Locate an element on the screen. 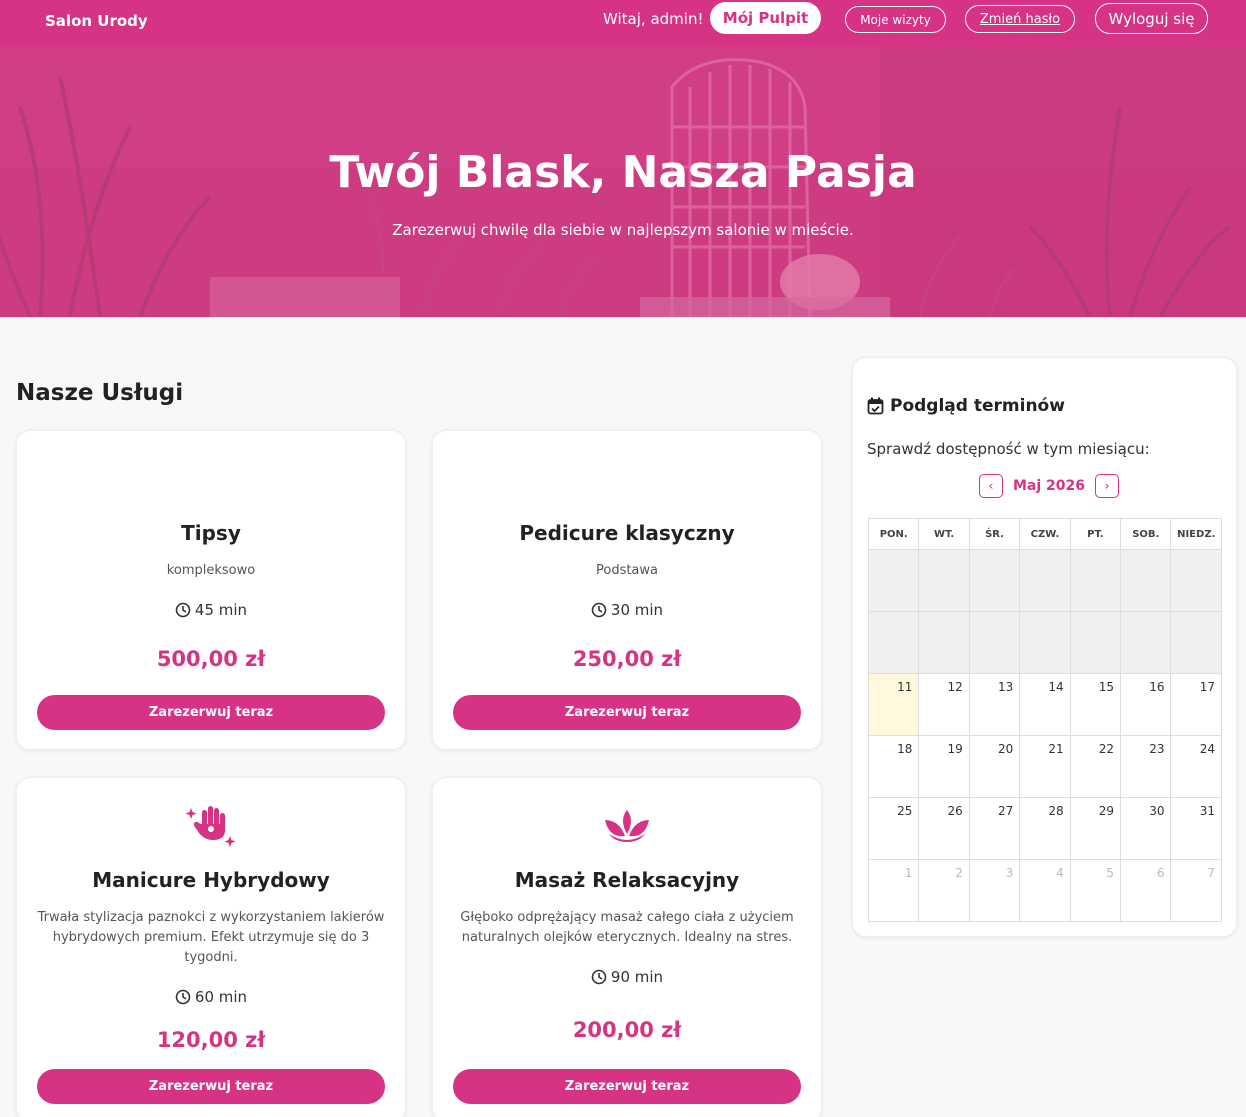 The image size is (1246, 1117). change-password-button: Zmień hasło is located at coordinates (1020, 19).